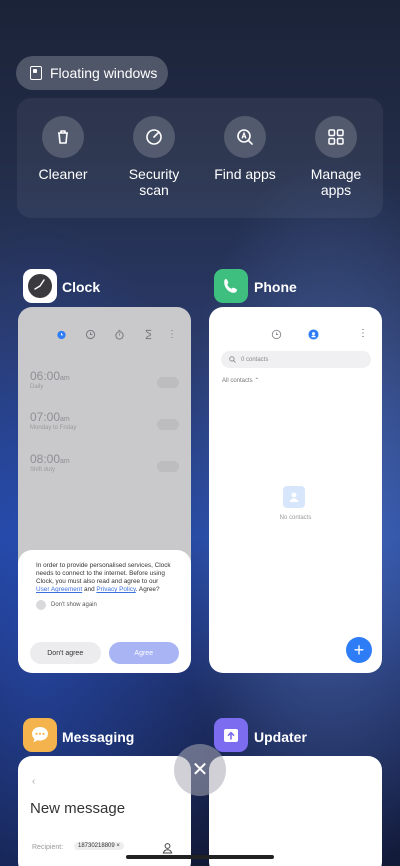  I want to click on messaging-app-icon, so click(40, 735).